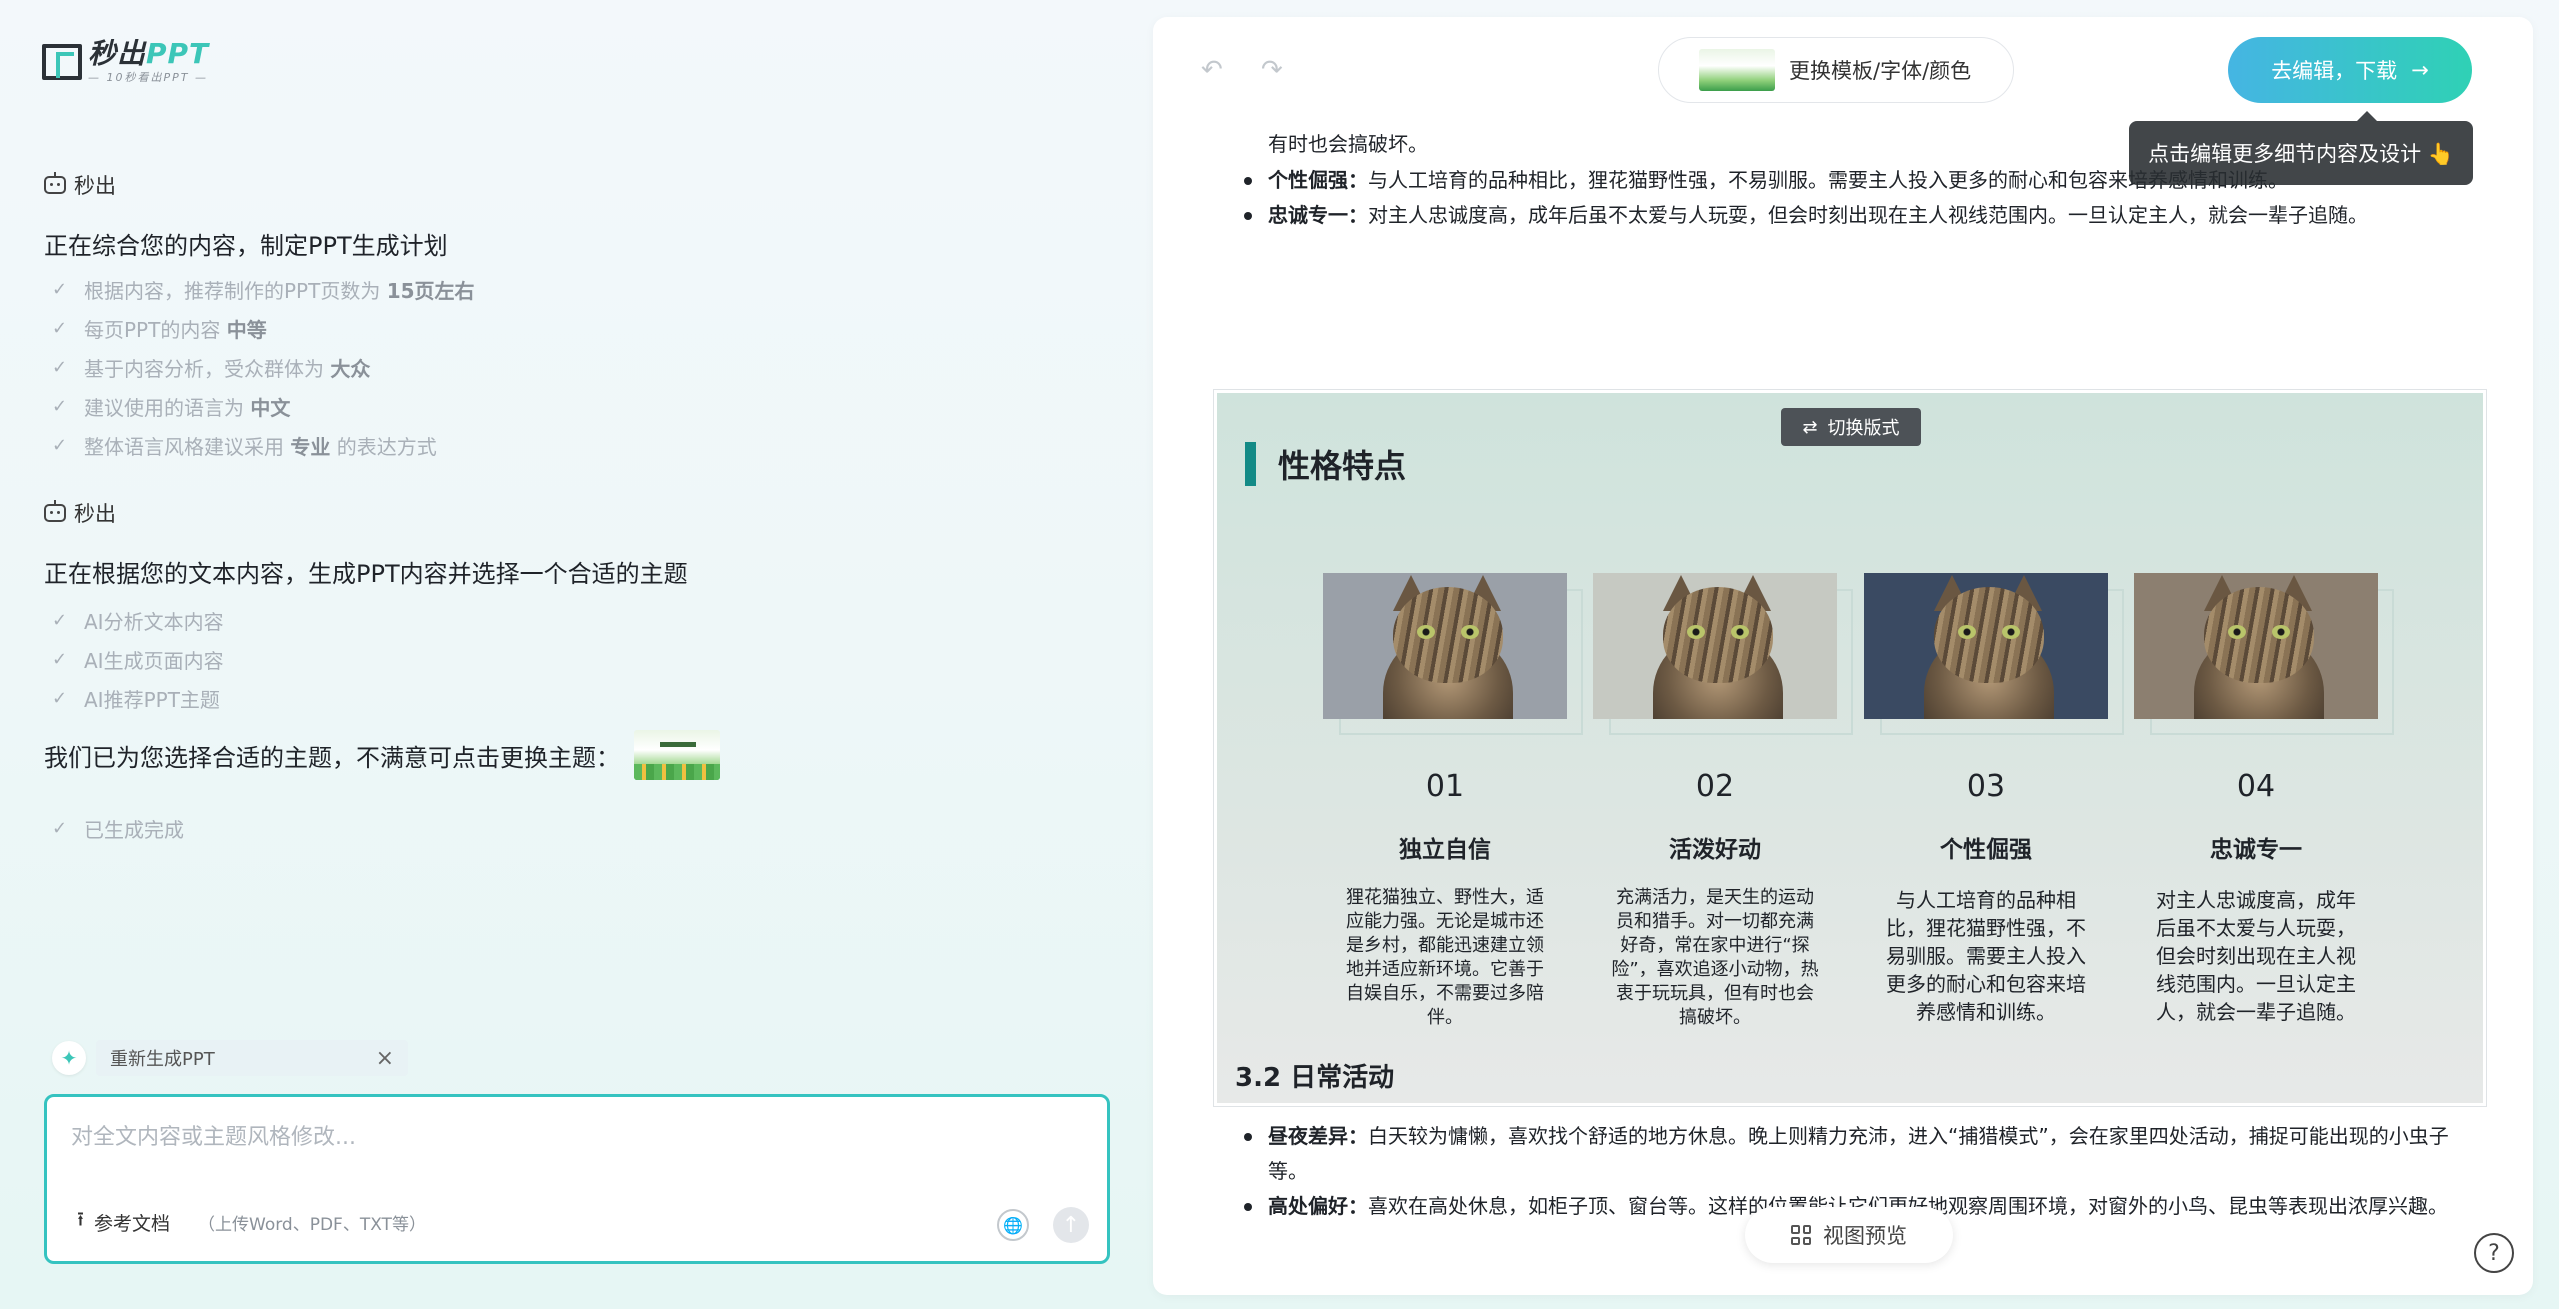 The height and width of the screenshot is (1309, 2559). What do you see at coordinates (1849, 1235) in the screenshot?
I see `view-preview-button: 视图预览` at bounding box center [1849, 1235].